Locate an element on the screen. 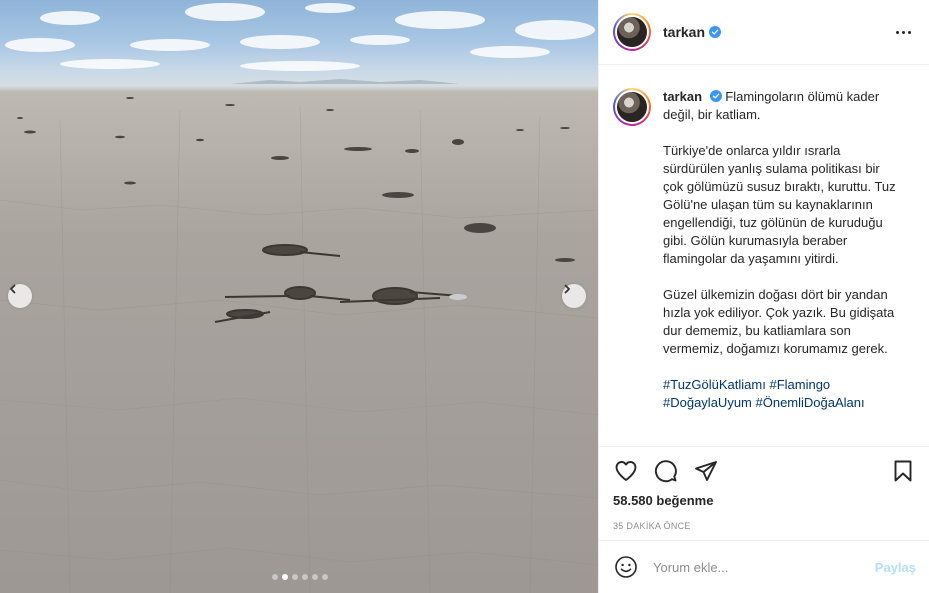  carousel-prev-button is located at coordinates (20, 296).